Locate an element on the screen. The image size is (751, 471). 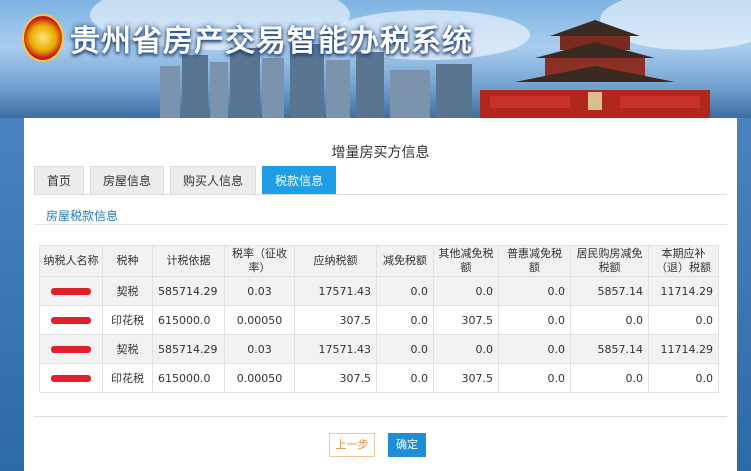
tab-divider is located at coordinates (380, 194).